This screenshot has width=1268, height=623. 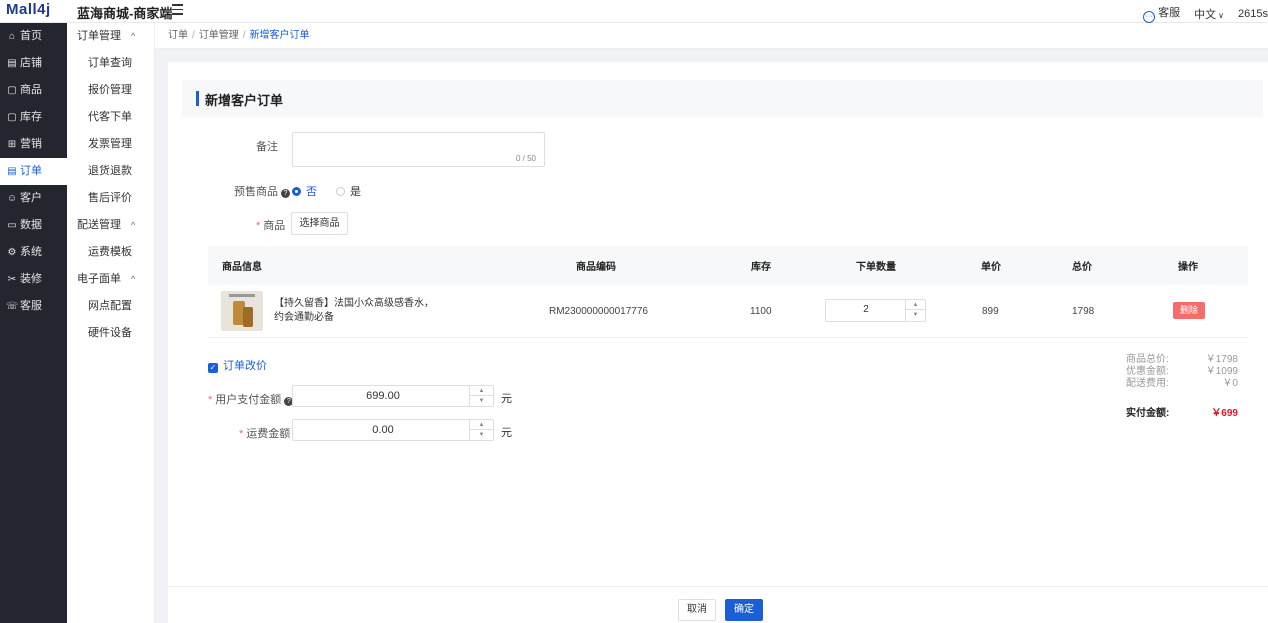 What do you see at coordinates (12, 252) in the screenshot?
I see `system-icon: ⚙` at bounding box center [12, 252].